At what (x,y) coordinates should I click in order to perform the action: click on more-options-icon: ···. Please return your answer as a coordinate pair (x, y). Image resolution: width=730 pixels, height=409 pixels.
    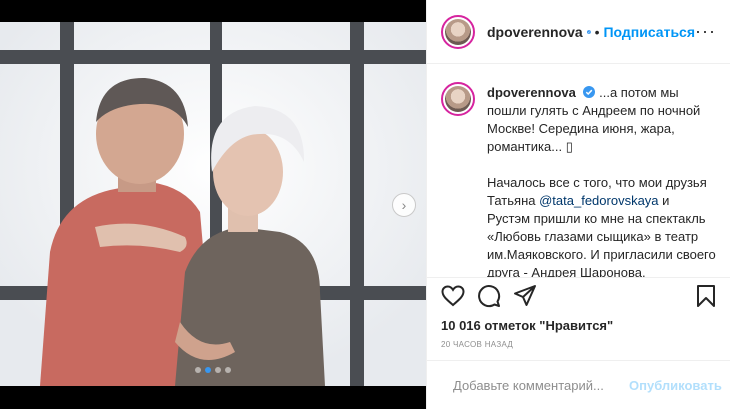
    Looking at the image, I should click on (705, 31).